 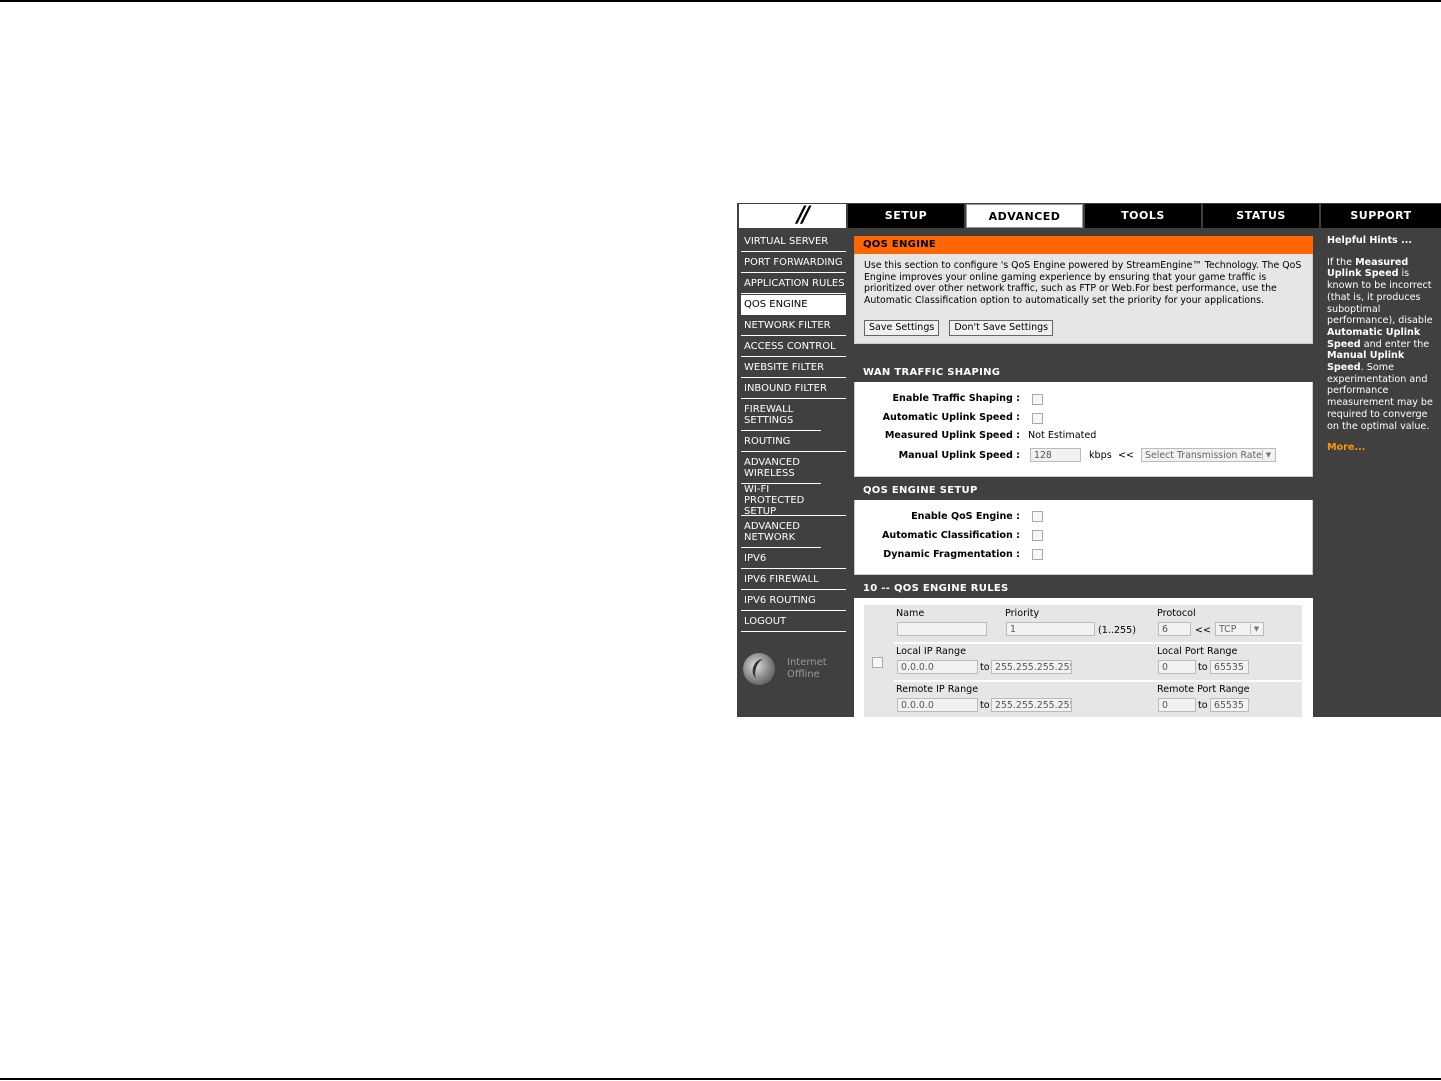 What do you see at coordinates (807, 662) in the screenshot?
I see `internet-status-line1: Internet` at bounding box center [807, 662].